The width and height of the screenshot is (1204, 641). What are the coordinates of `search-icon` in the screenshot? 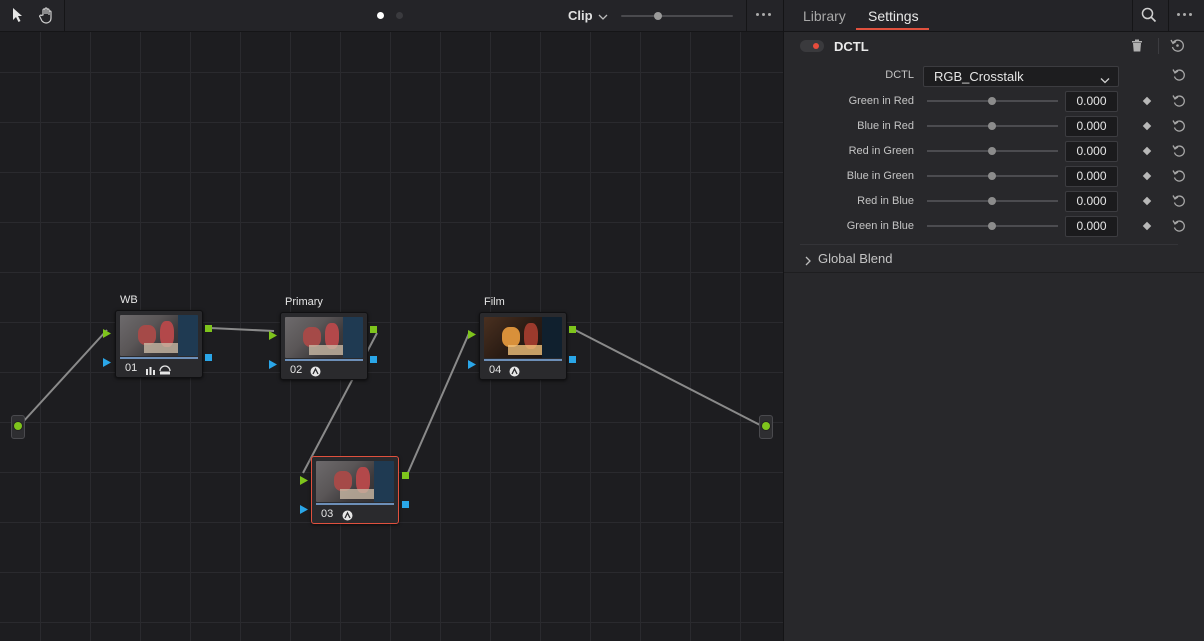 It's located at (1149, 17).